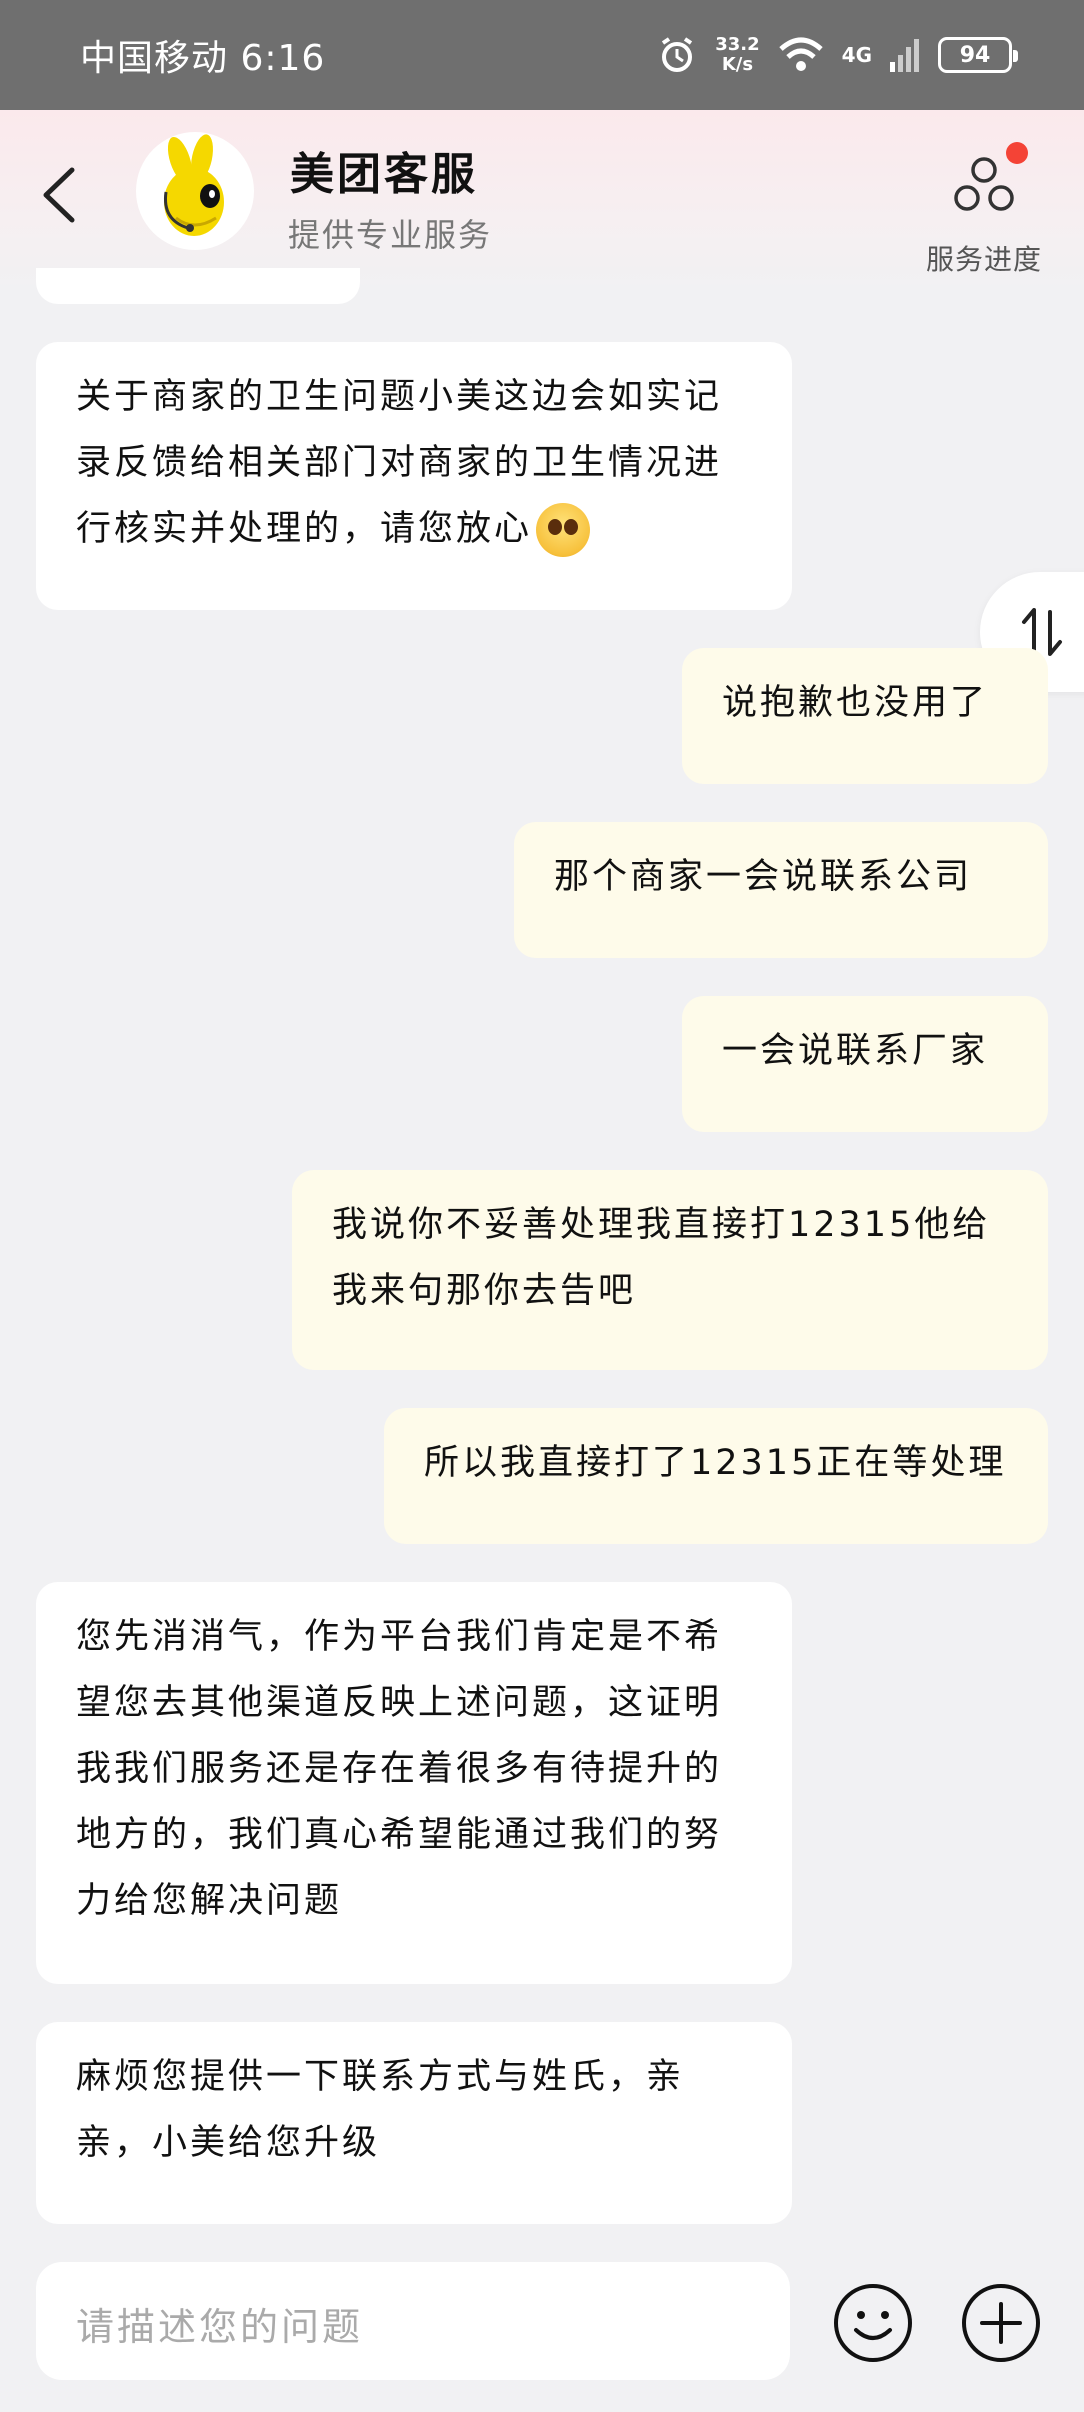  What do you see at coordinates (984, 184) in the screenshot?
I see `service-progress-icon` at bounding box center [984, 184].